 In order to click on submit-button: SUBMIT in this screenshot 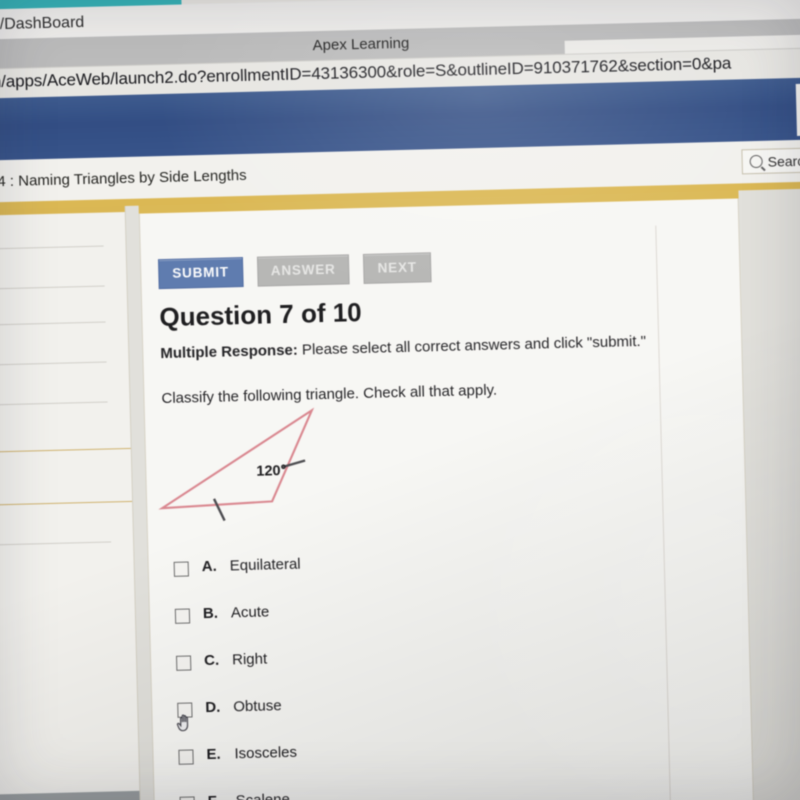, I will do `click(200, 273)`.